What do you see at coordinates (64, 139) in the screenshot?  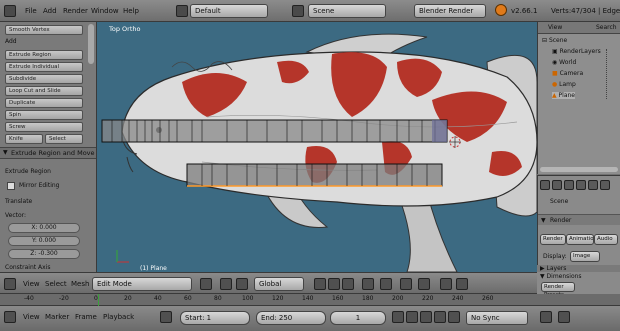 I see `knife-select-button: Select` at bounding box center [64, 139].